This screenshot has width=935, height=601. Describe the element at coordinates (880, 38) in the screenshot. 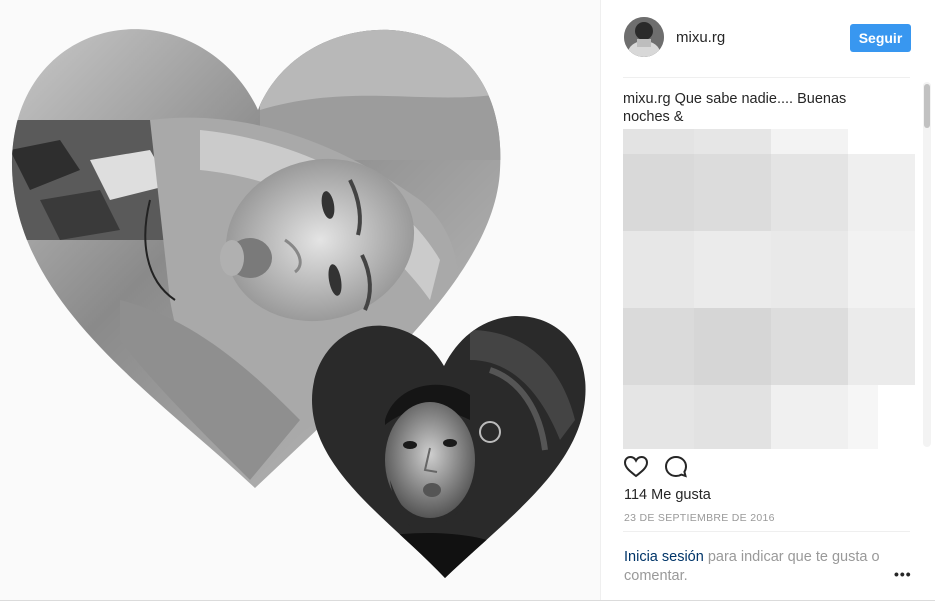

I see `follow-button: Seguir` at that location.